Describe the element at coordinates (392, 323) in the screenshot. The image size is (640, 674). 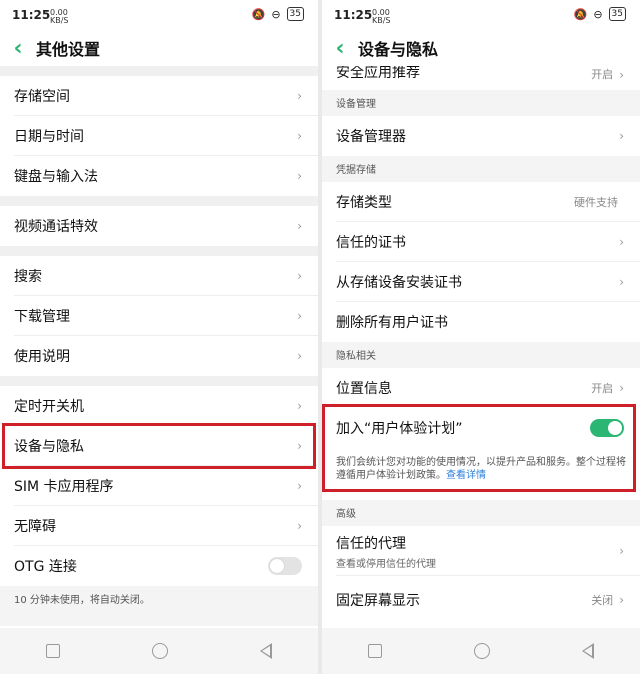
I see `item-label: 删除所有用户证书` at that location.